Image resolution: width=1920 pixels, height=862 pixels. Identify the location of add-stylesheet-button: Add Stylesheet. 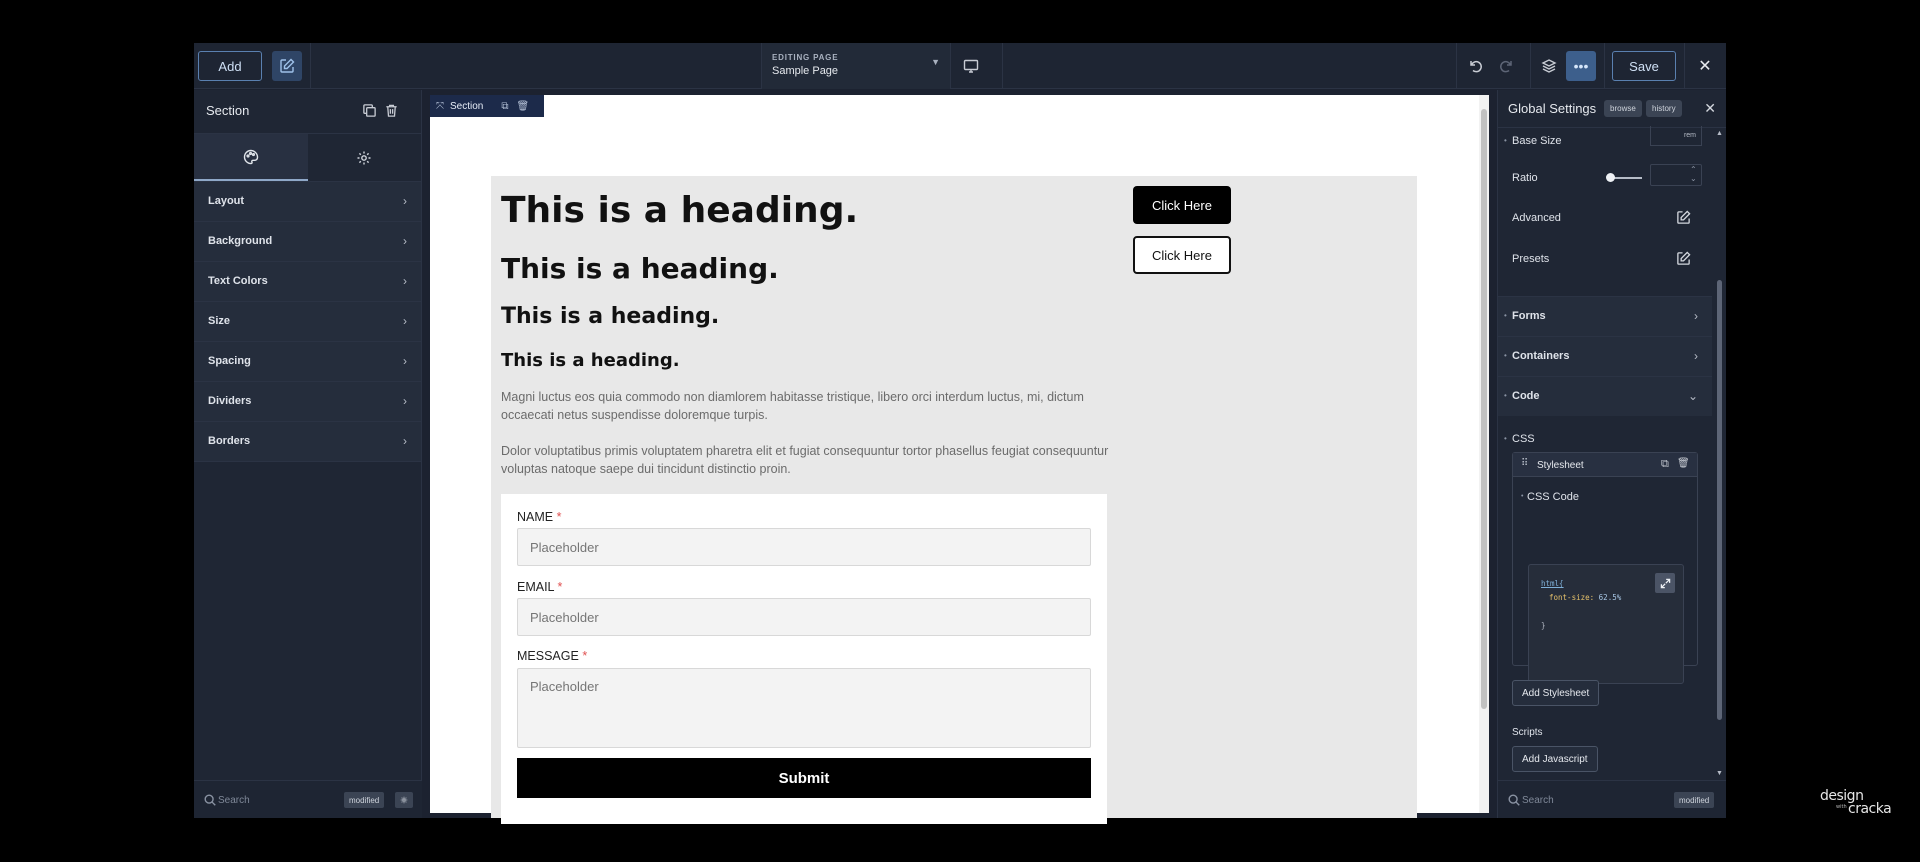
(1556, 693).